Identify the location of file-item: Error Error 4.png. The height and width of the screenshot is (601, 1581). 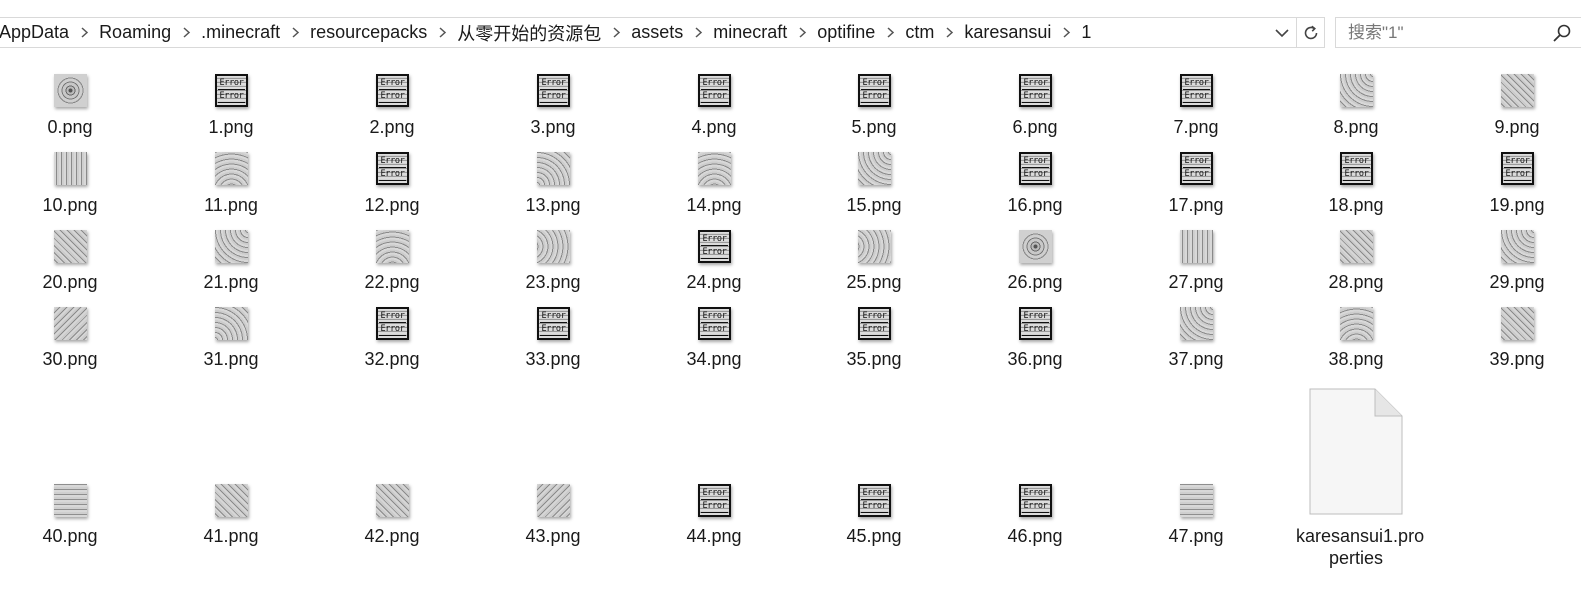
(714, 107).